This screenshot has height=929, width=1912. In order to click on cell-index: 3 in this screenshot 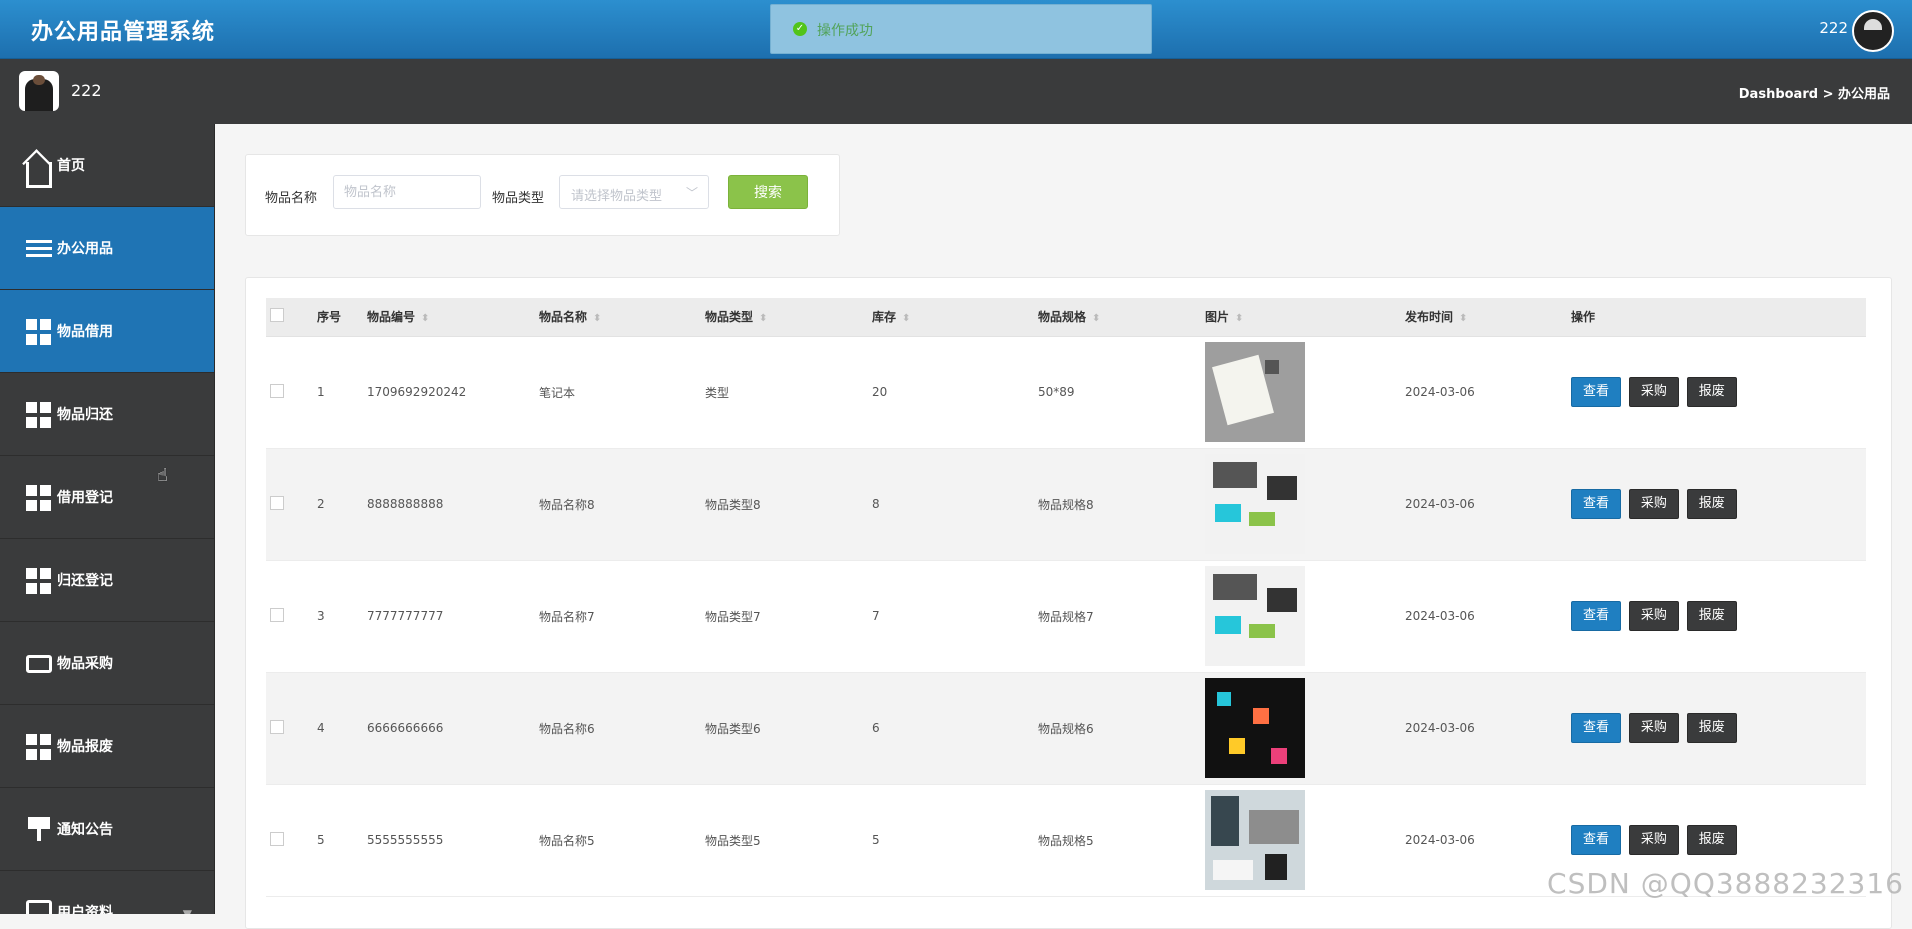, I will do `click(341, 616)`.